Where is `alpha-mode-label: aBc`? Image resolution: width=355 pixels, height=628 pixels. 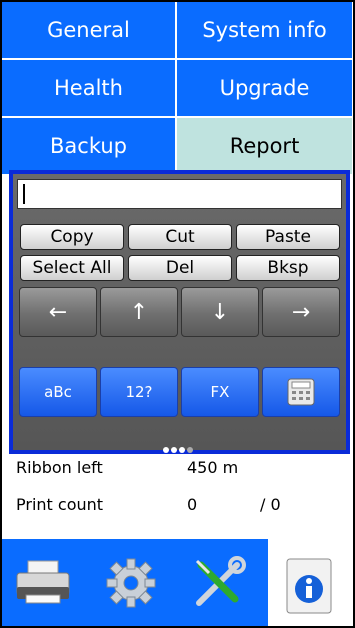
alpha-mode-label: aBc is located at coordinates (58, 392).